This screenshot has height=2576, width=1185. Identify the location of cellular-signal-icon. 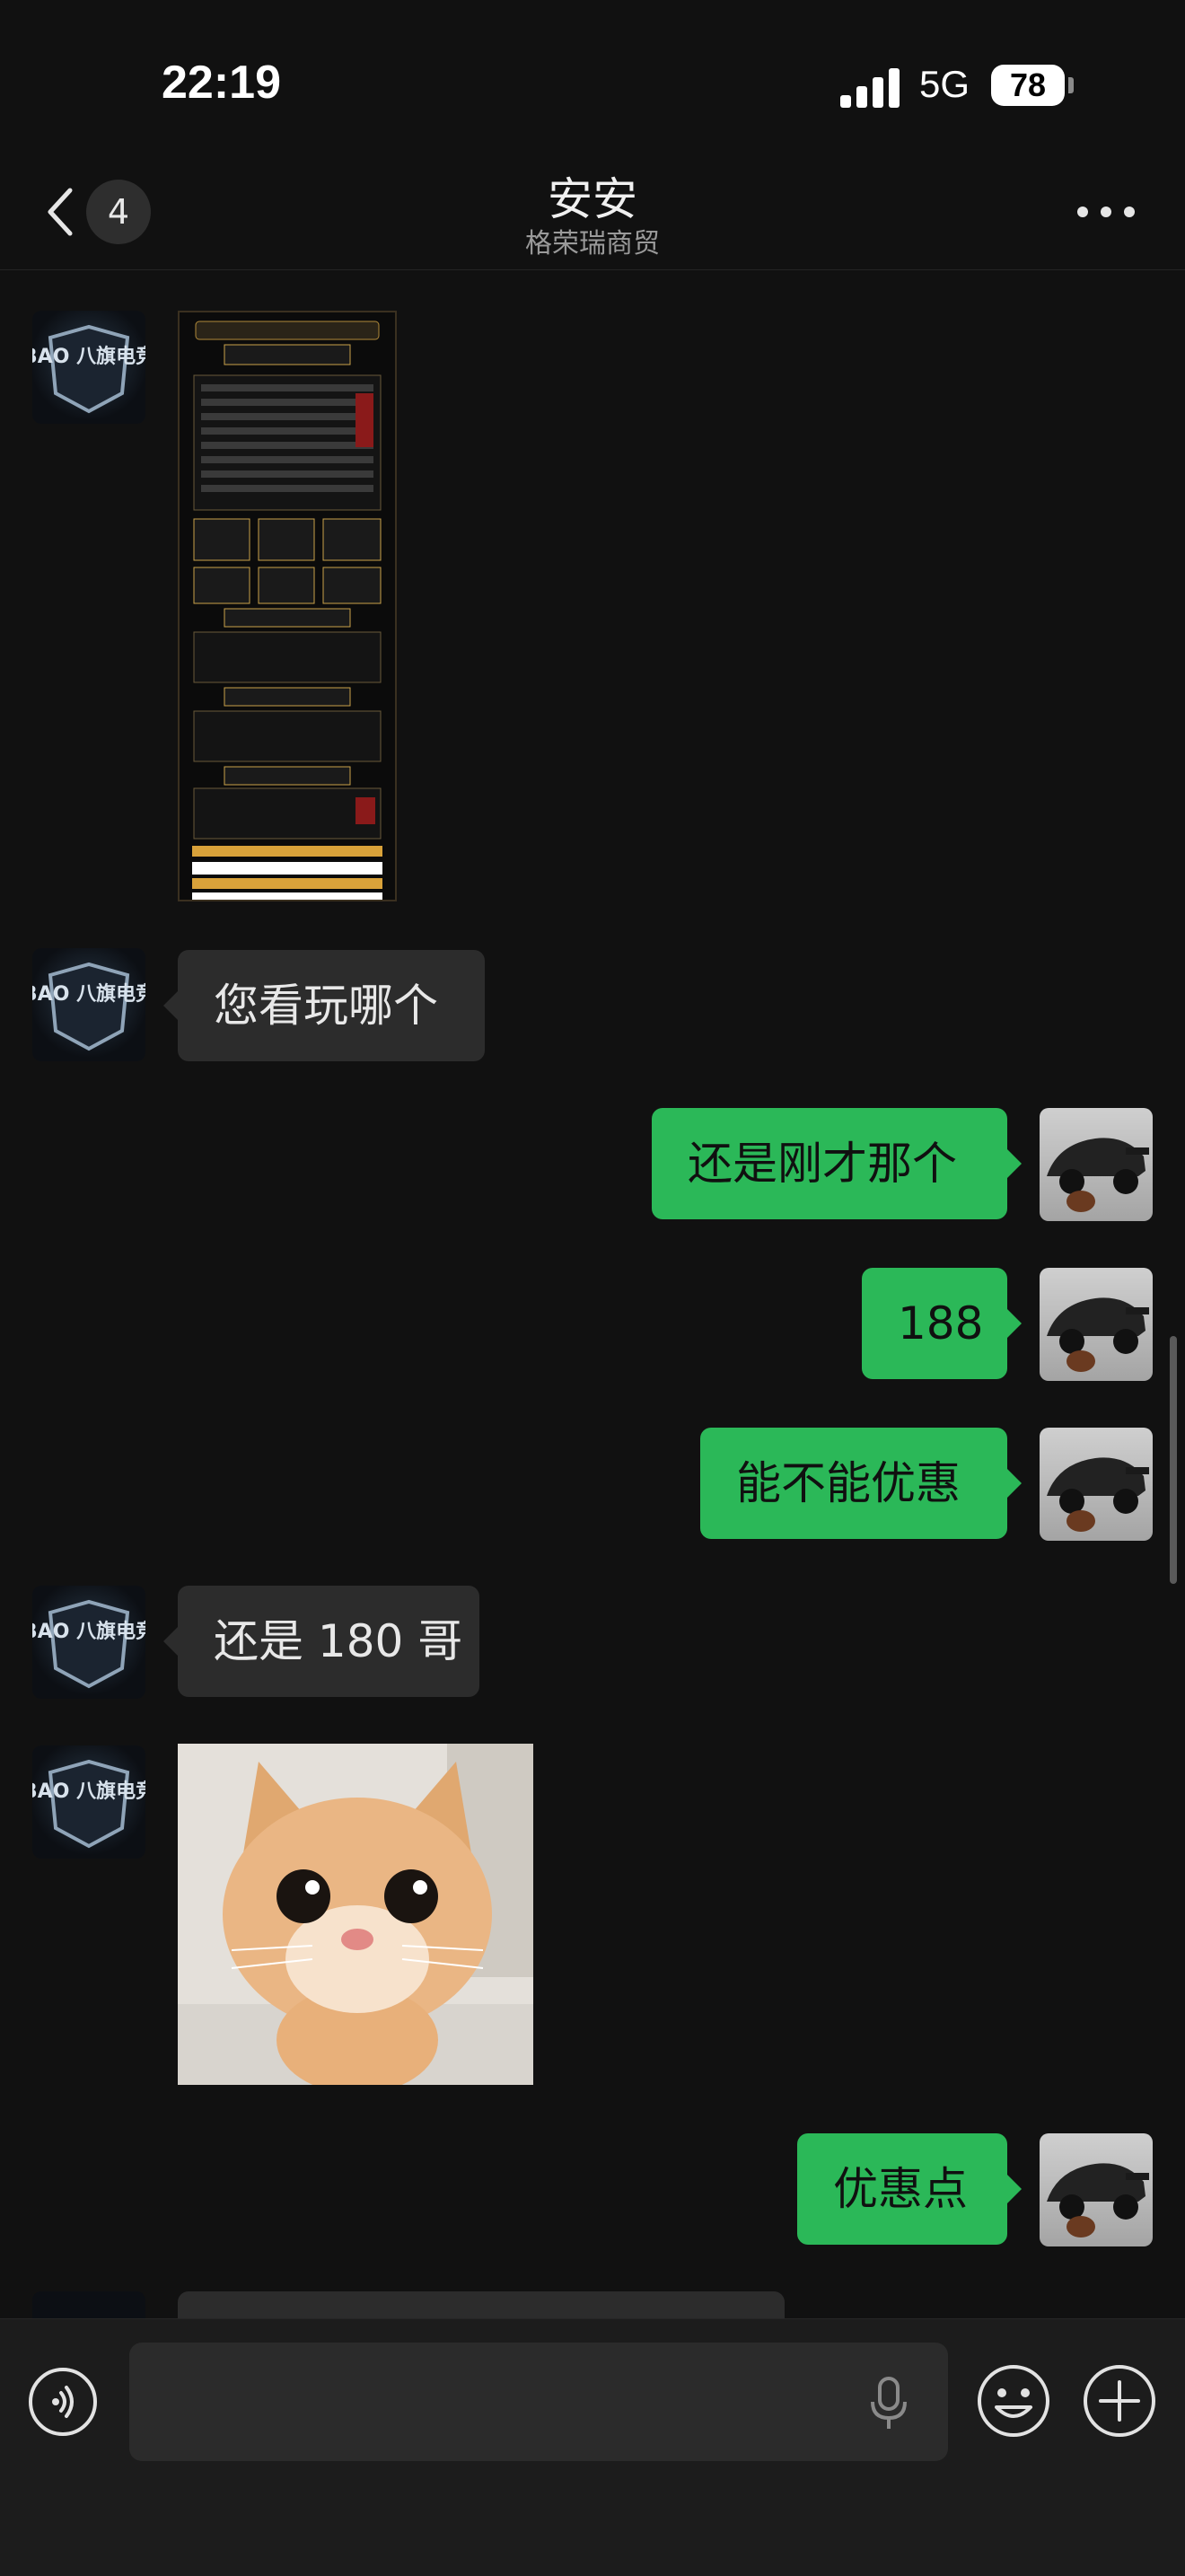
(870, 87).